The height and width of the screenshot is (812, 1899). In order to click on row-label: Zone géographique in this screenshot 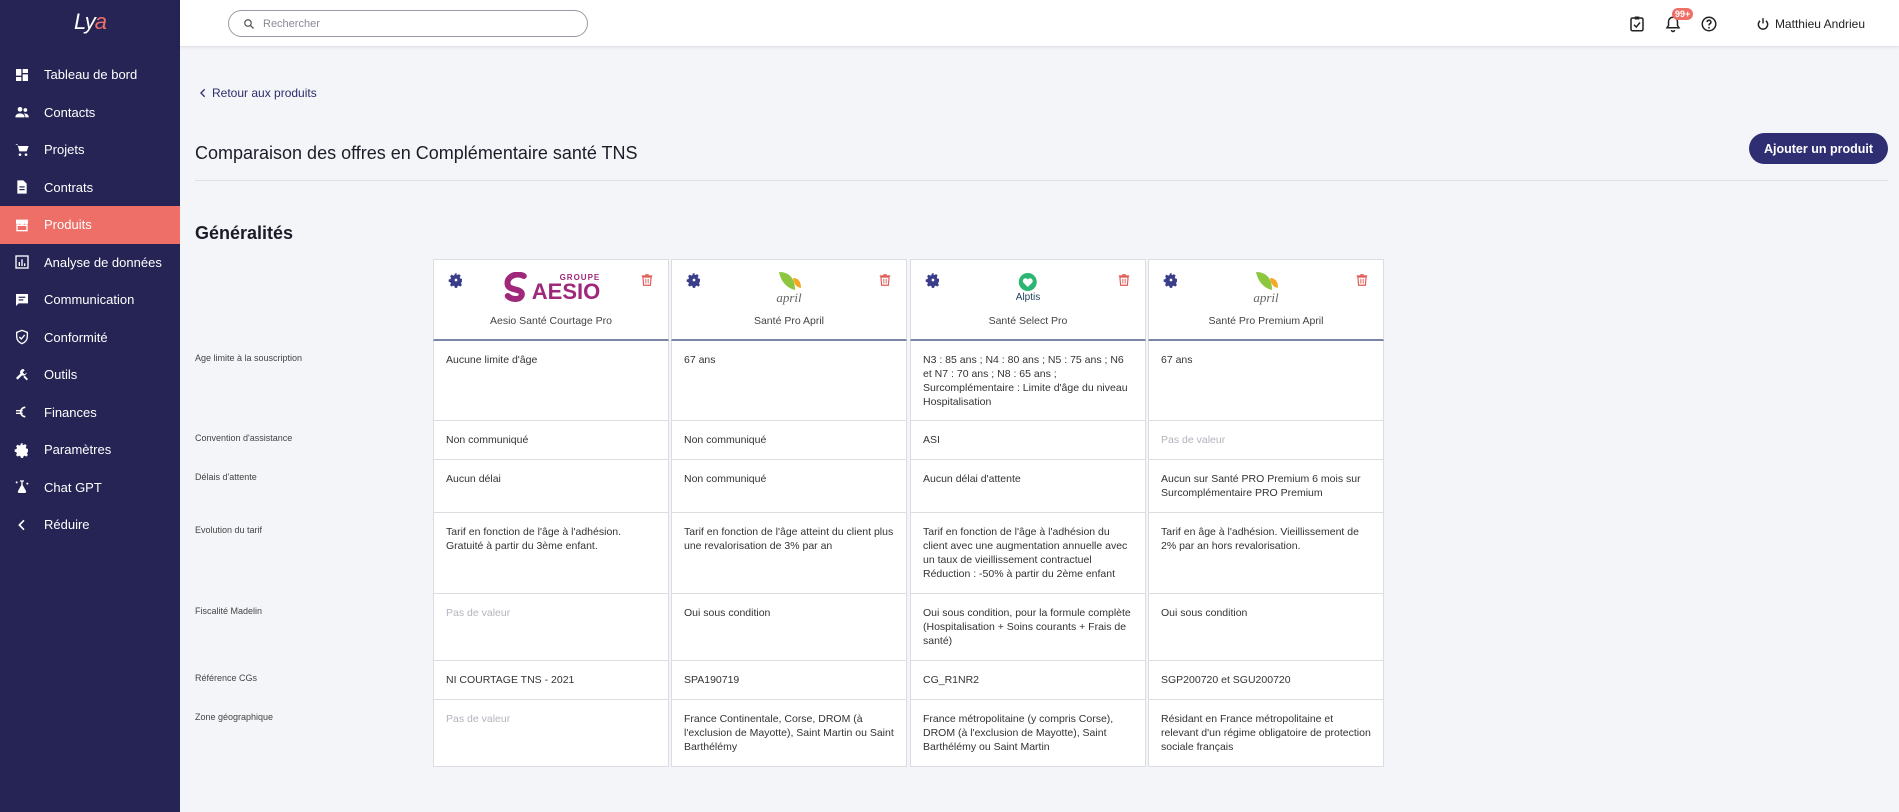, I will do `click(234, 717)`.